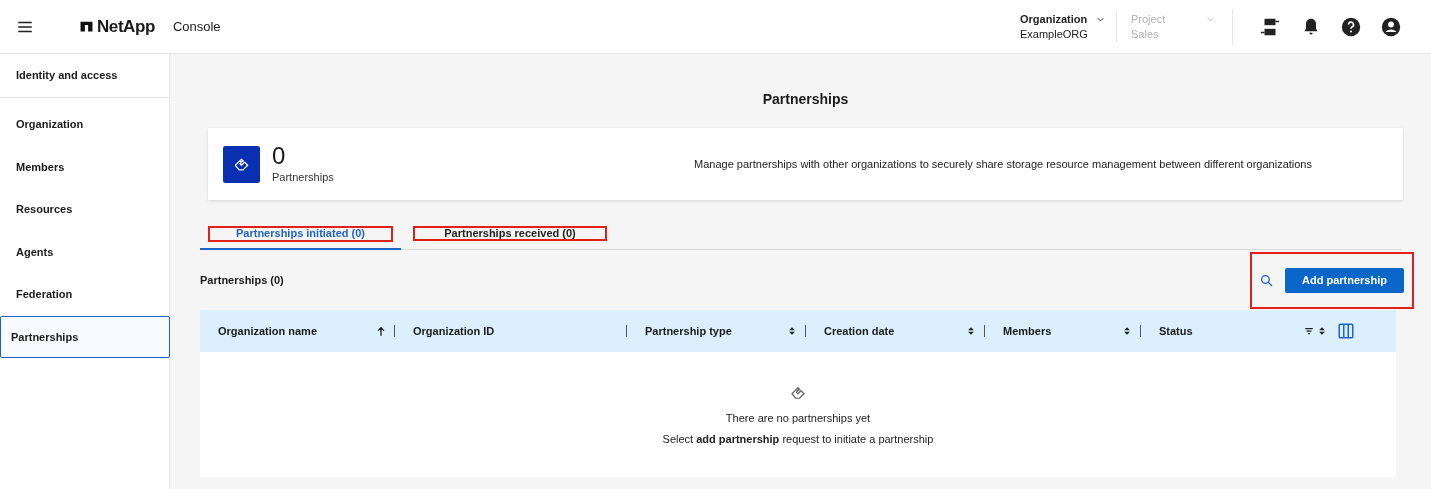 Image resolution: width=1431 pixels, height=489 pixels. I want to click on logo-icon, so click(86, 26).